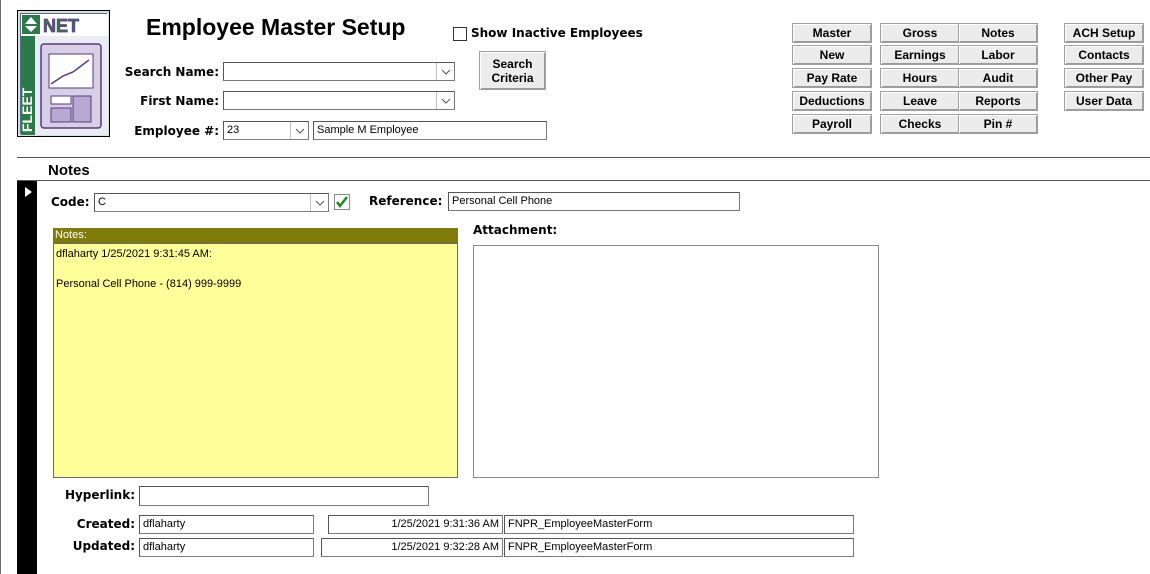 This screenshot has width=1150, height=574. What do you see at coordinates (211, 202) in the screenshot?
I see `code-combo: C` at bounding box center [211, 202].